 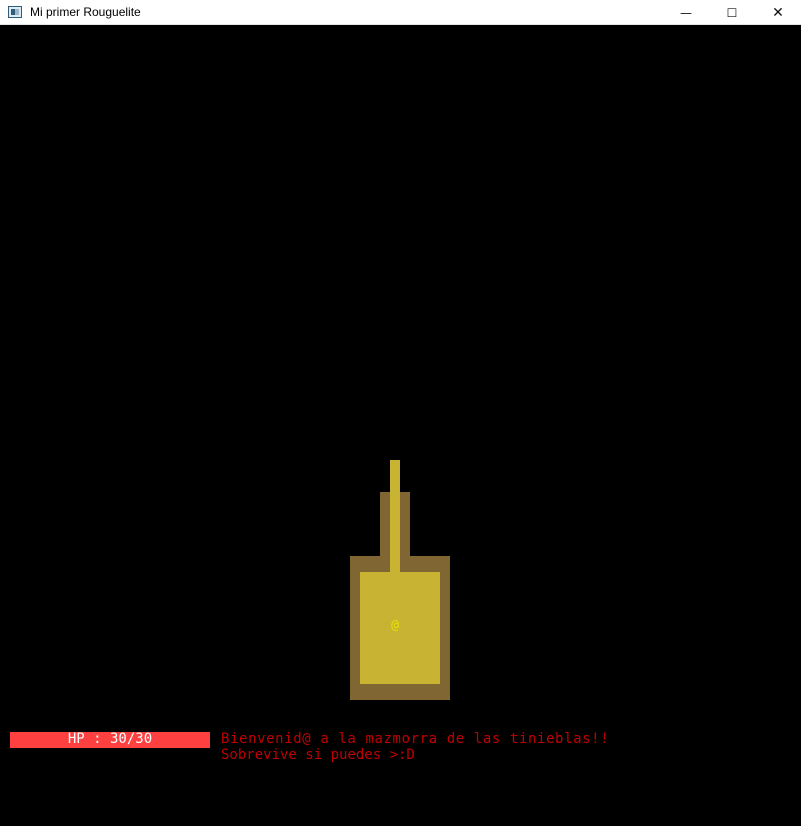 What do you see at coordinates (110, 739) in the screenshot?
I see `hp-label: HP : 30/30` at bounding box center [110, 739].